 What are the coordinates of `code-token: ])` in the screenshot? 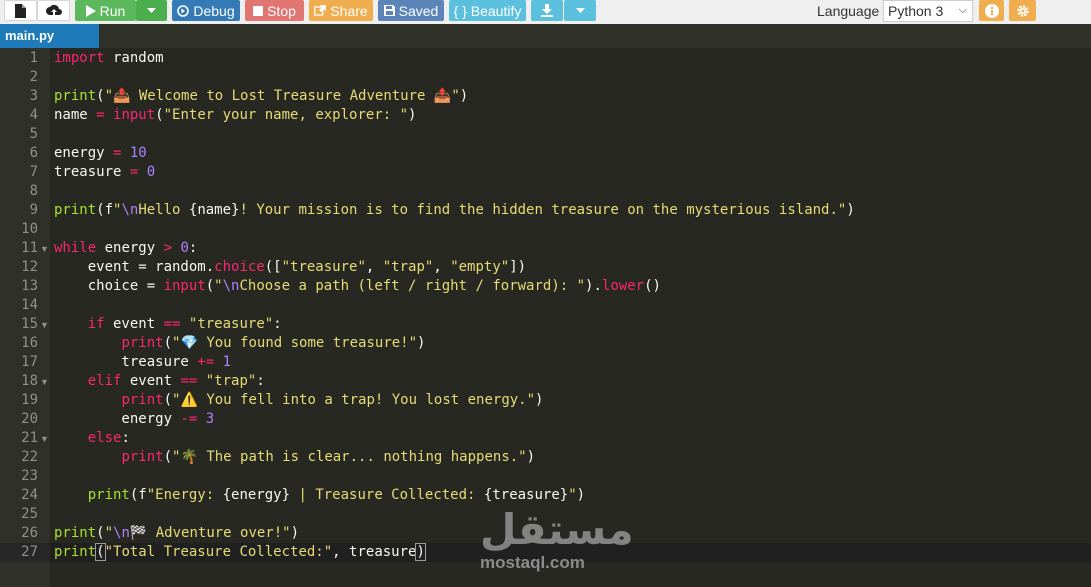 It's located at (518, 267).